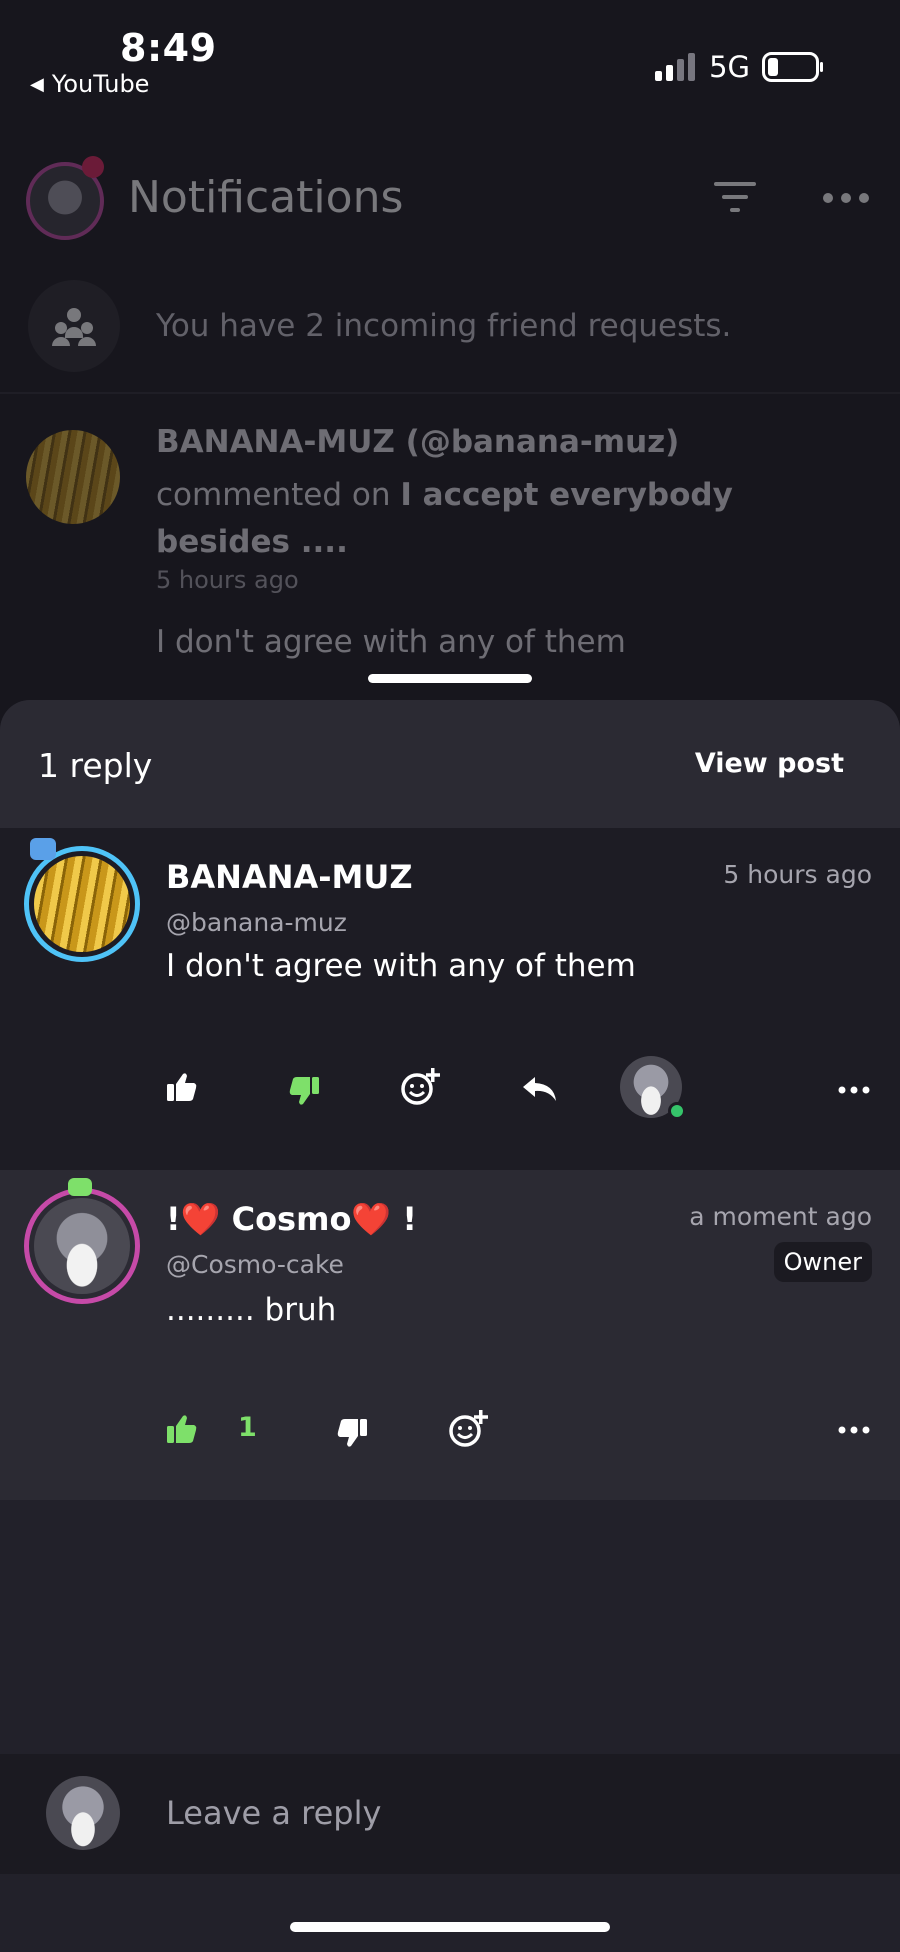 Image resolution: width=900 pixels, height=1952 pixels. What do you see at coordinates (450, 764) in the screenshot?
I see `sheet-header: 1 reply View post` at bounding box center [450, 764].